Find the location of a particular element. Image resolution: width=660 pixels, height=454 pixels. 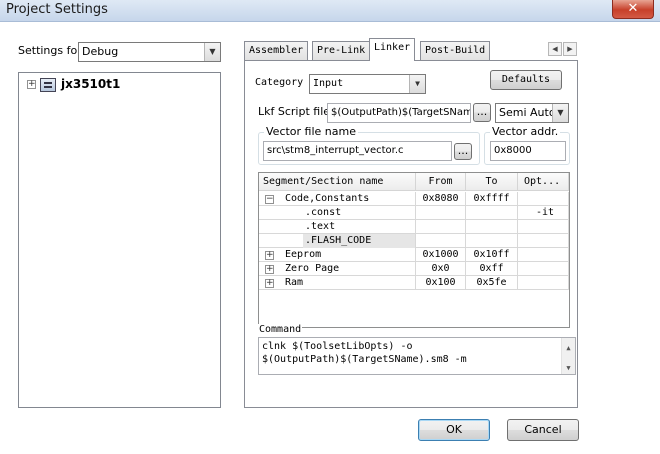

table-row: + Eeprom 0x1000 0x10ff is located at coordinates (414, 255).